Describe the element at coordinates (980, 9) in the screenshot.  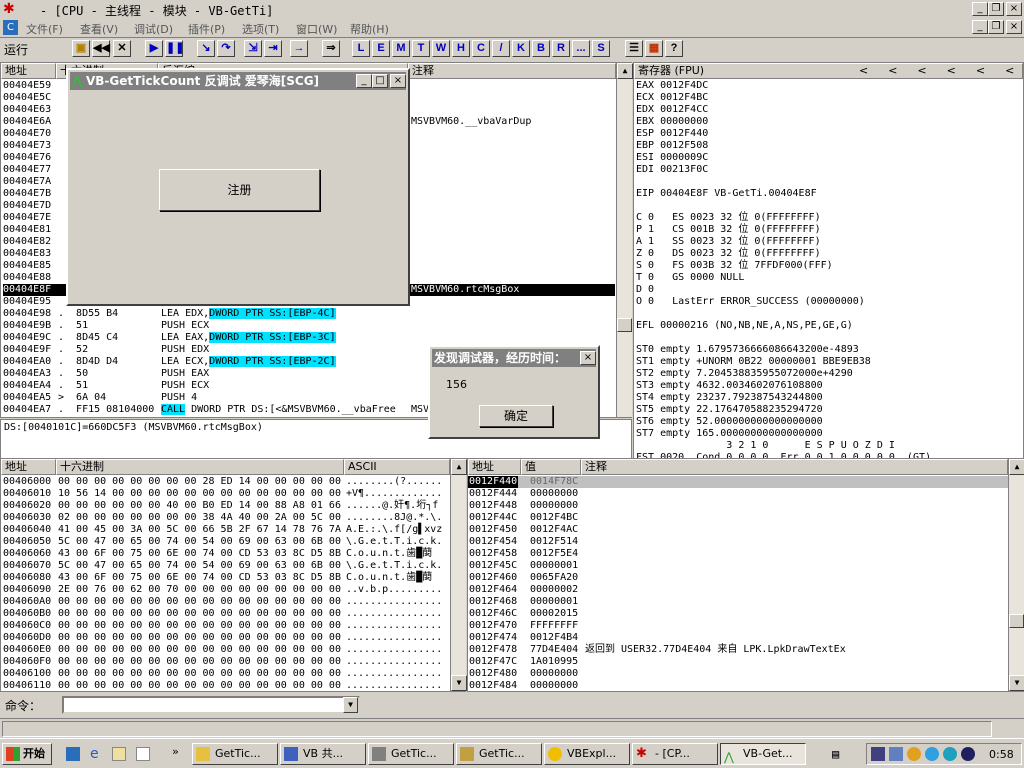
I see `minimize-button: _` at that location.